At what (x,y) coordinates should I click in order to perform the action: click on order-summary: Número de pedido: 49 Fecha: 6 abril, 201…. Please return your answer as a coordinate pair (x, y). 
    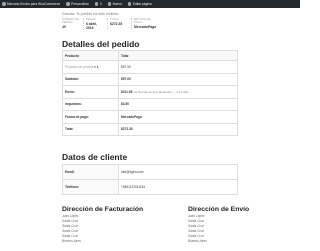
    Looking at the image, I should click on (152, 24).